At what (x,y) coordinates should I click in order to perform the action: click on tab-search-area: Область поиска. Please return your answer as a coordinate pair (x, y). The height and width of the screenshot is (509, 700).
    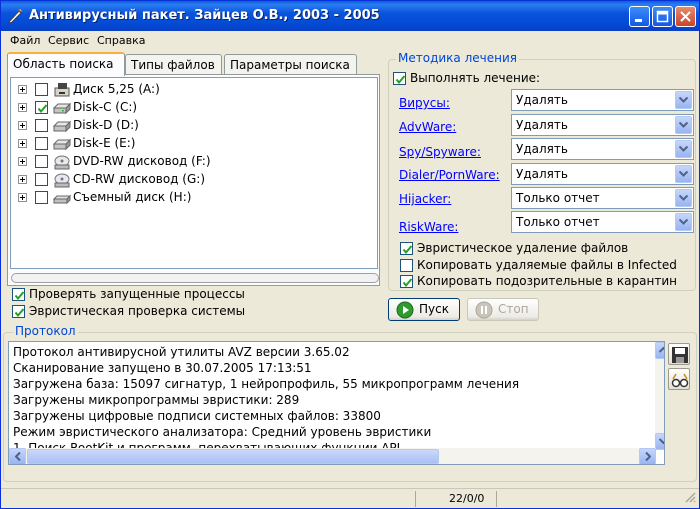
    Looking at the image, I should click on (66, 64).